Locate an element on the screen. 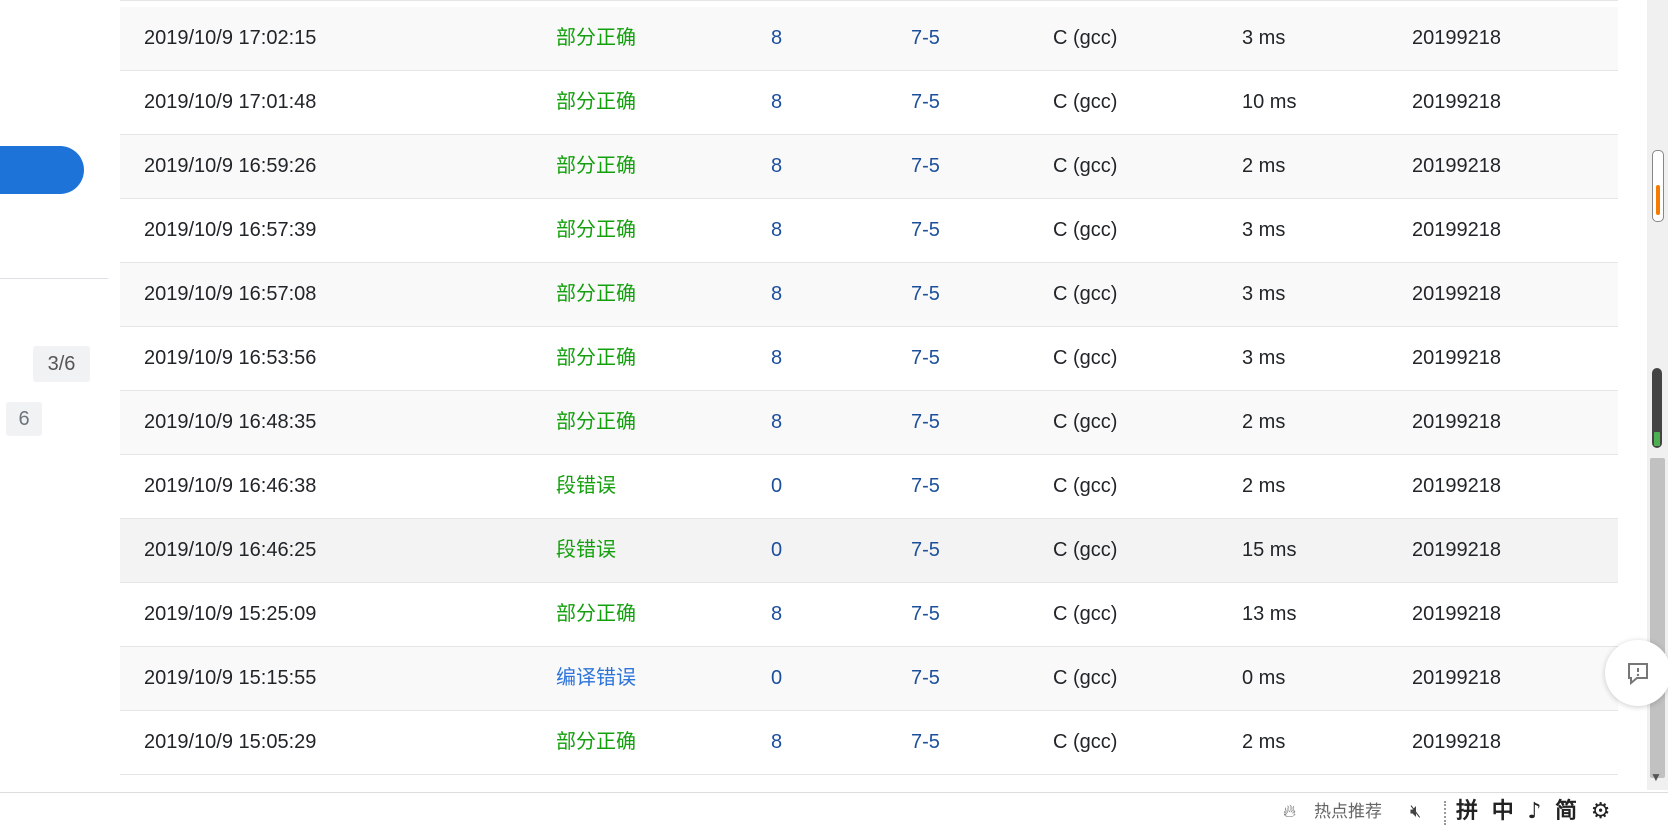 This screenshot has width=1668, height=830. count-badge: 6 is located at coordinates (24, 419).